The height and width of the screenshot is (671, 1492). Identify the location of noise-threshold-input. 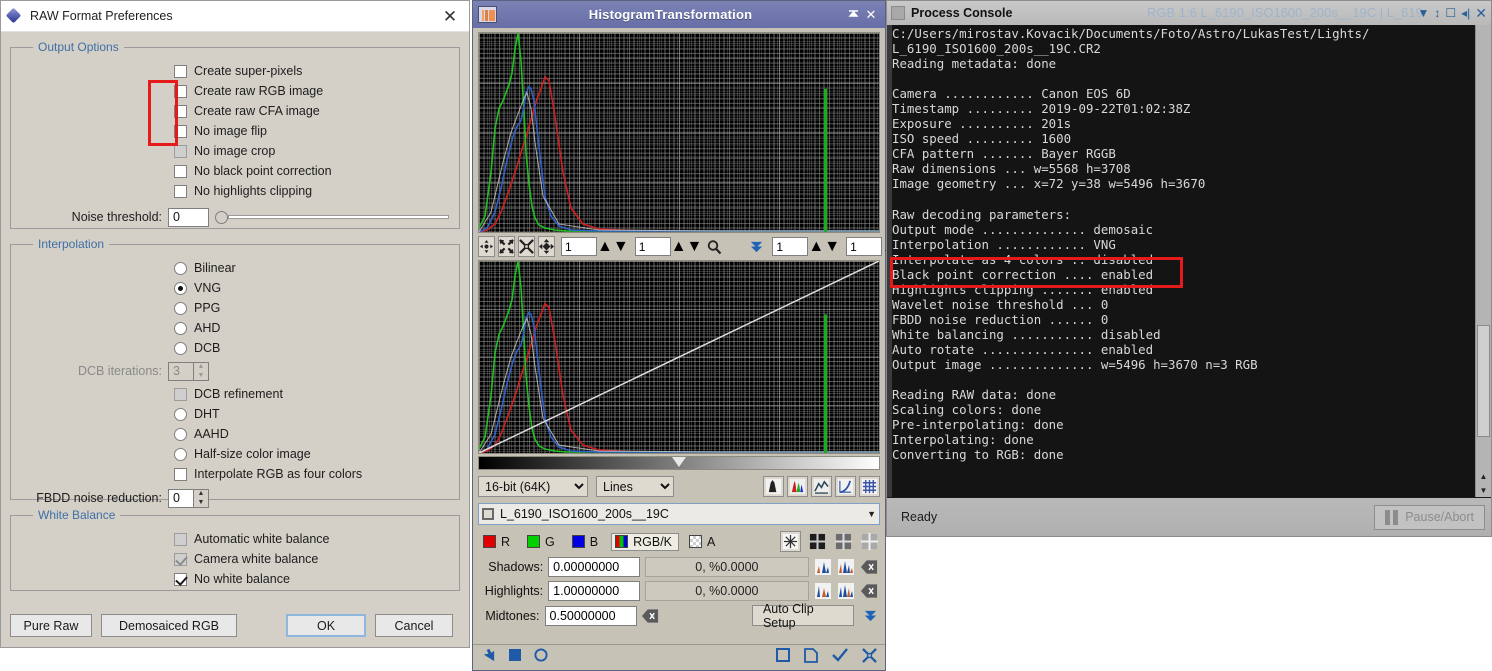
(188, 217).